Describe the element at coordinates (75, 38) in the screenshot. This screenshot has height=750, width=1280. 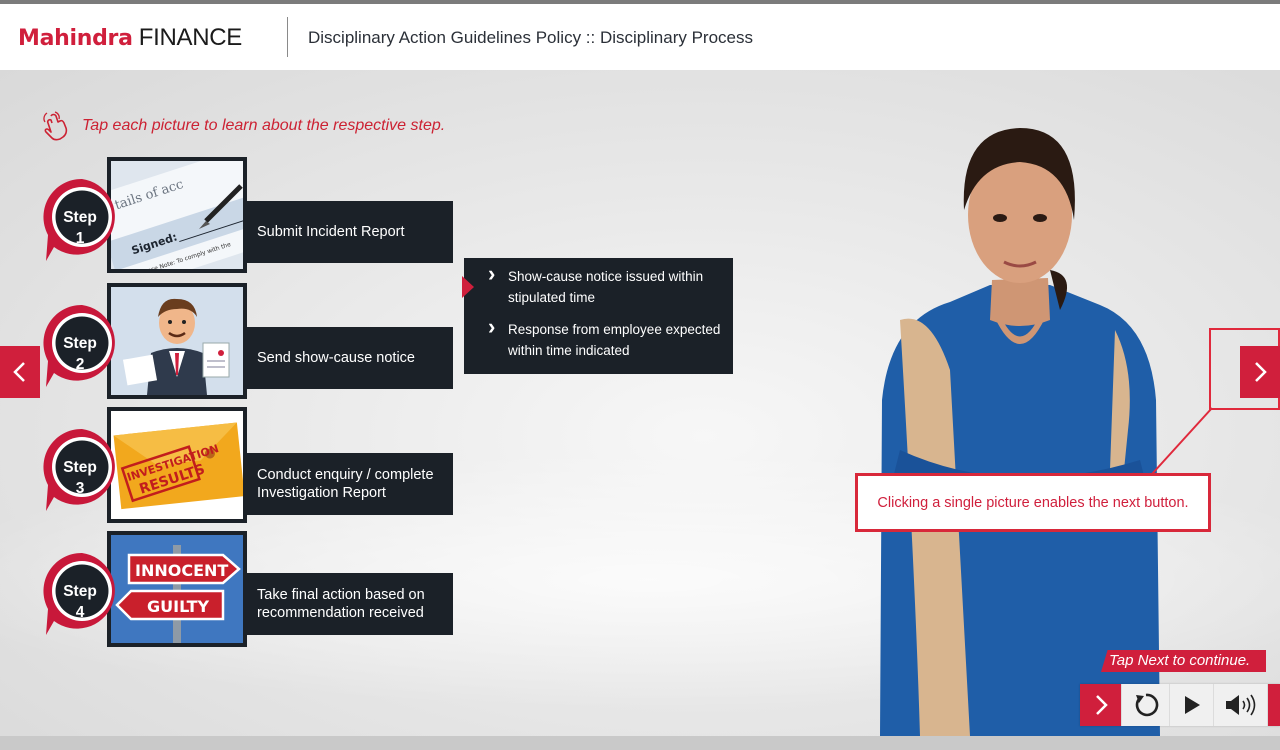
I see `logo-brand: Mahindra` at that location.